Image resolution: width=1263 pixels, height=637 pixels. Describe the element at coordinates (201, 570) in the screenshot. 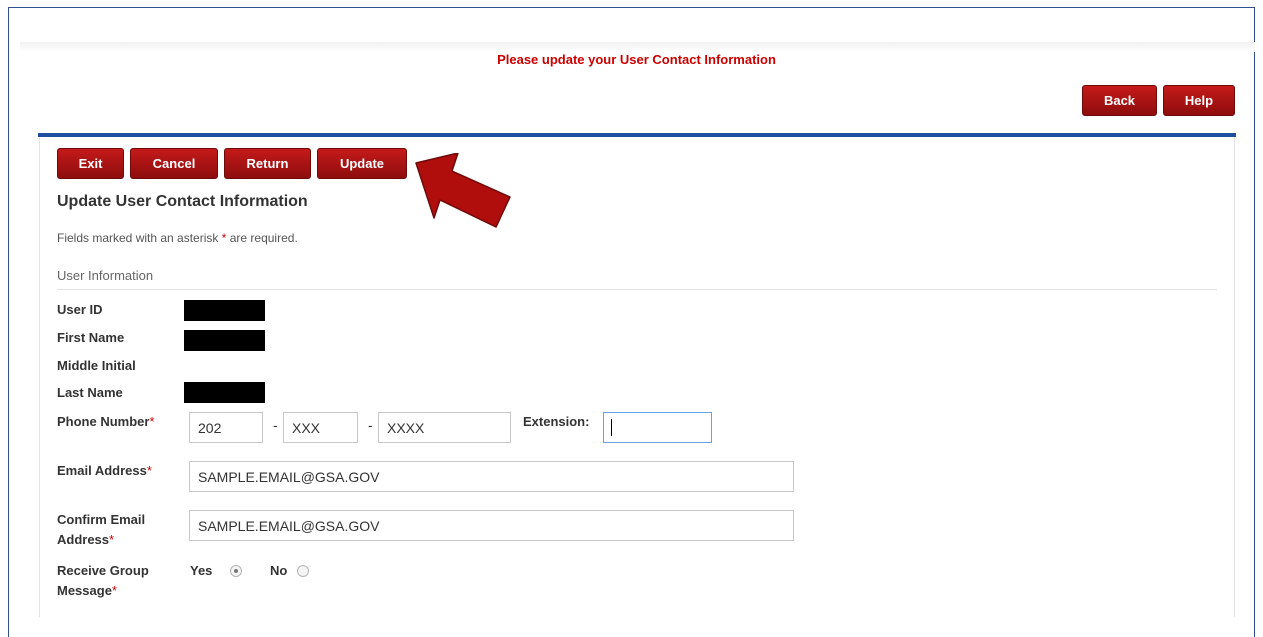

I see `group-message-yes-label: Yes` at that location.